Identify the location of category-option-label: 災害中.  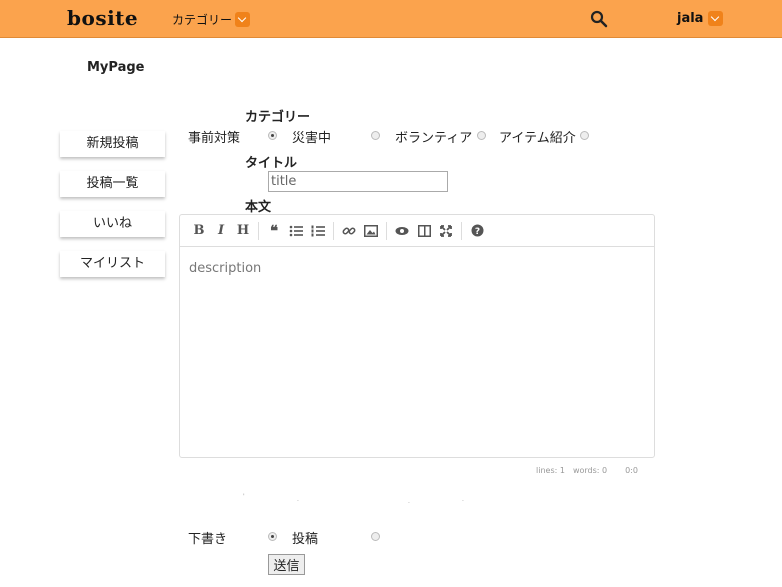
(312, 138).